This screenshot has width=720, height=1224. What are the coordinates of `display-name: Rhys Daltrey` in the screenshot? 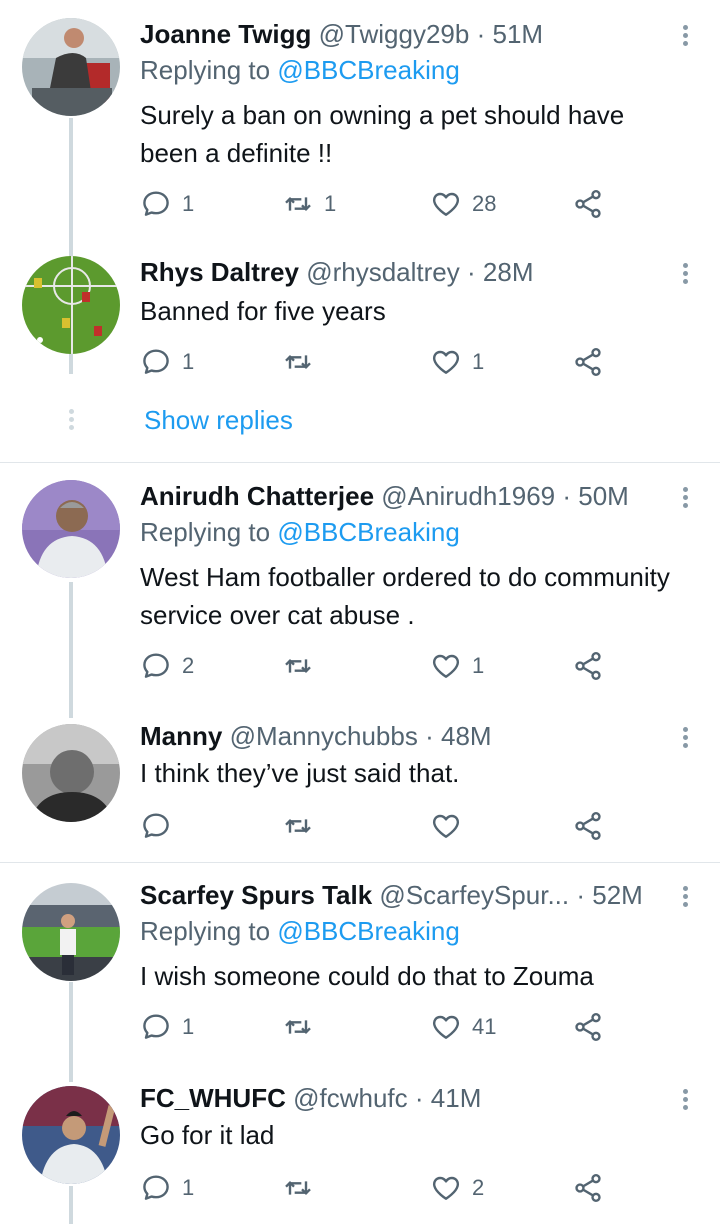 It's located at (219, 272).